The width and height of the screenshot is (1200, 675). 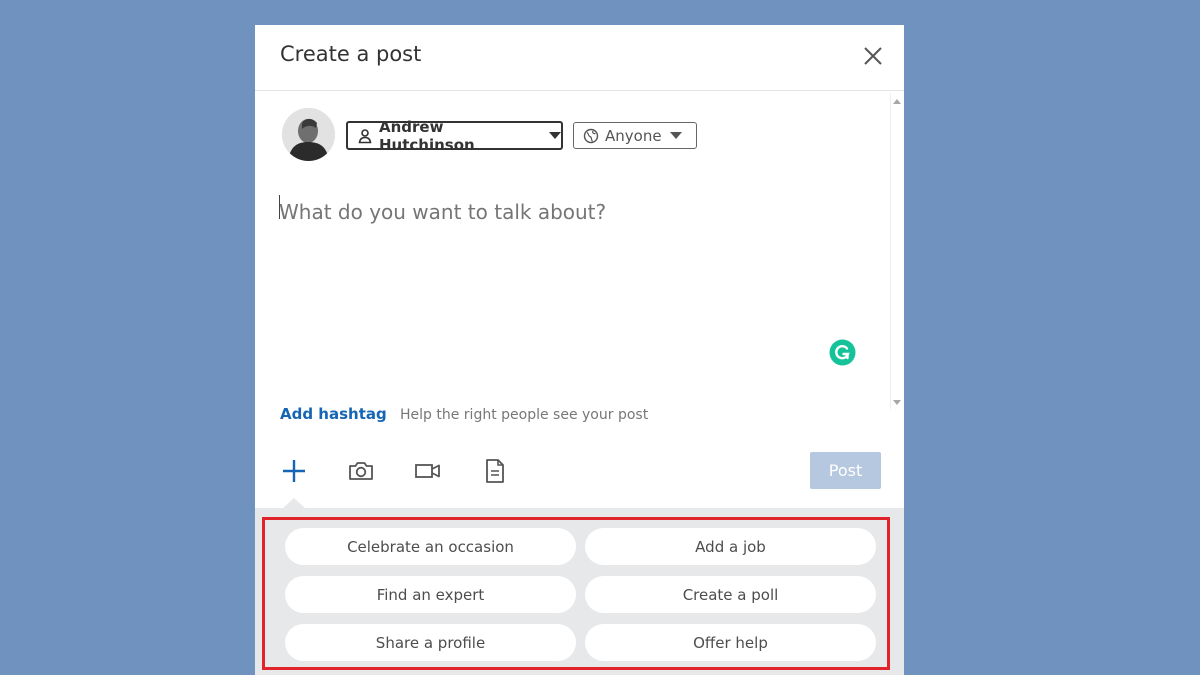 I want to click on scroll-up-arrow, so click(x=897, y=101).